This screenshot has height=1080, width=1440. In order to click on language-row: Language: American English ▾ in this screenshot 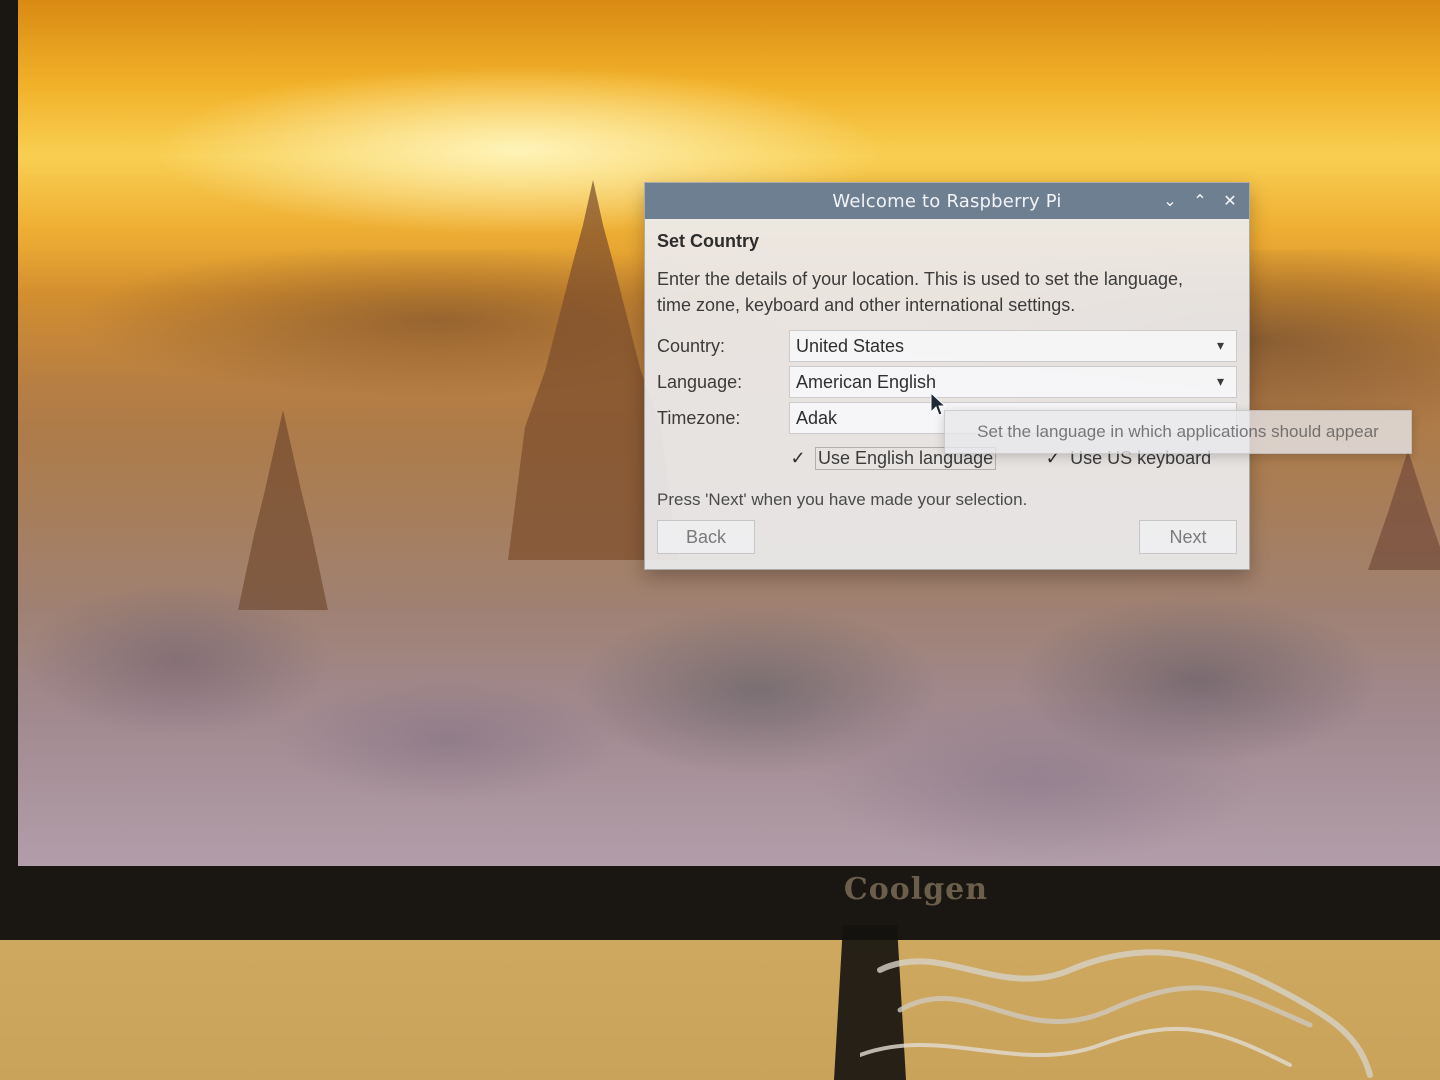, I will do `click(947, 382)`.